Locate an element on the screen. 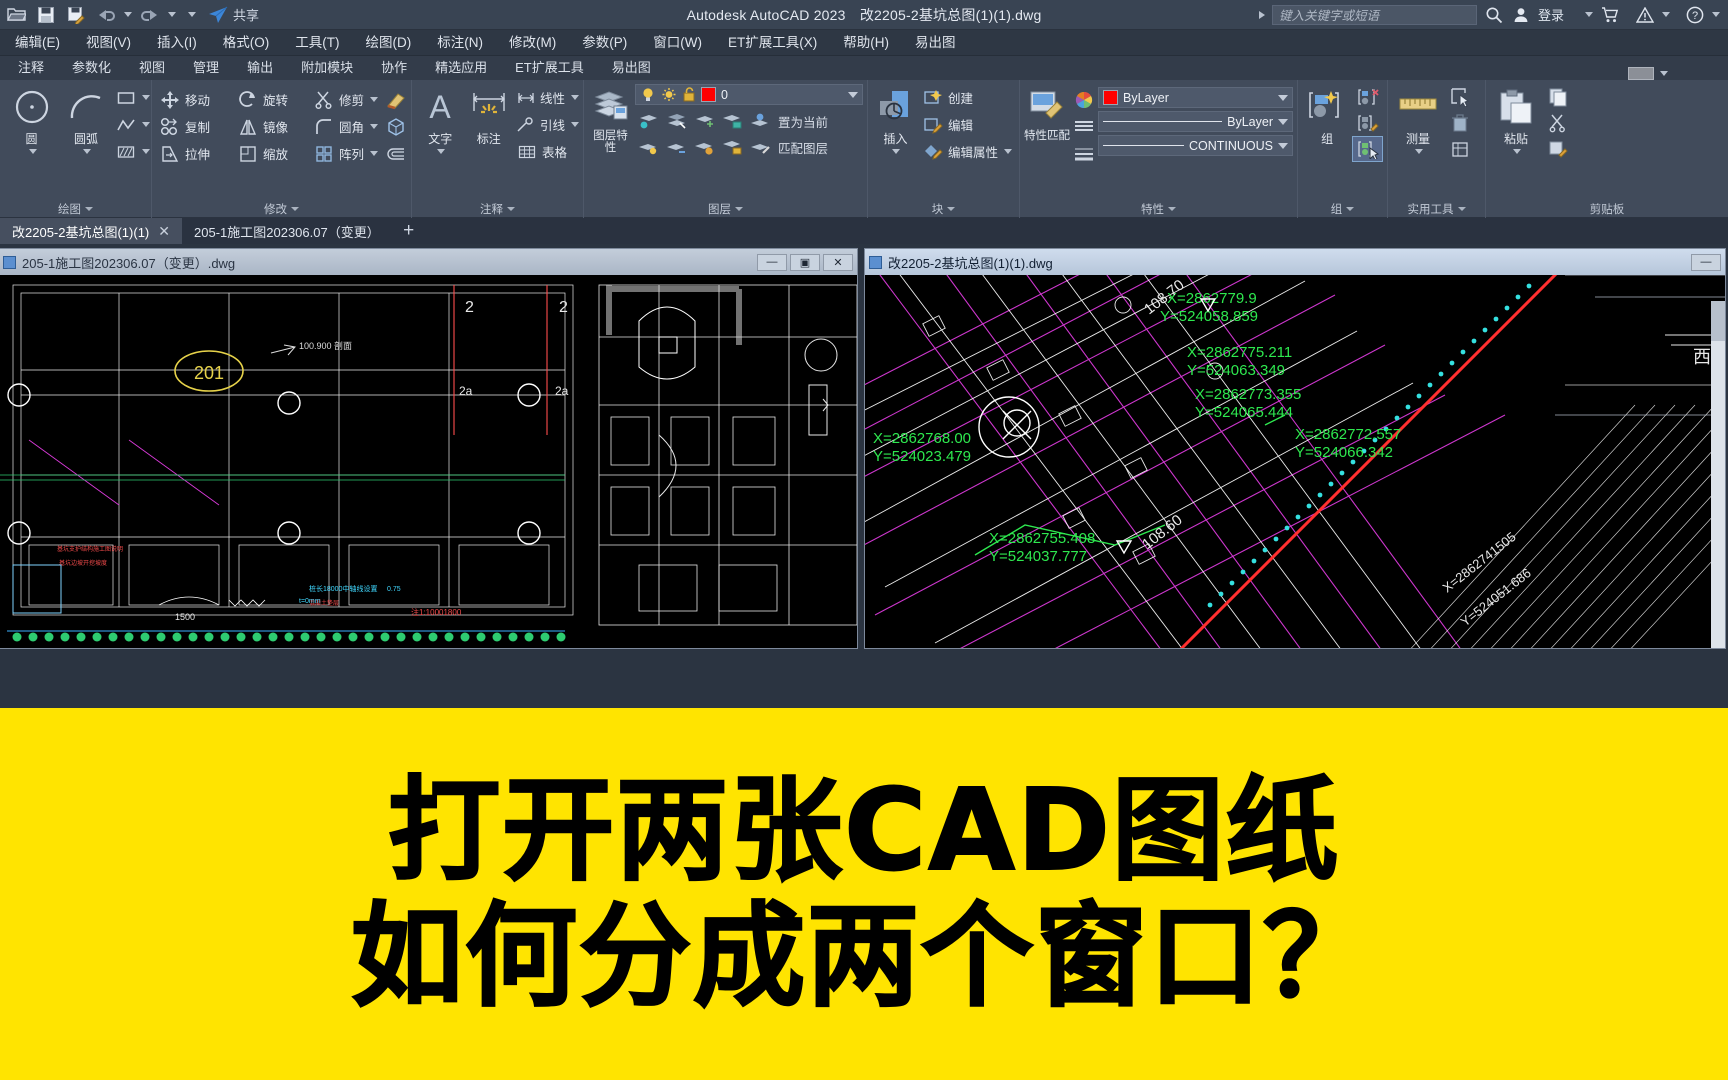 The image size is (1728, 1080). purge-icon is located at coordinates (1460, 123).